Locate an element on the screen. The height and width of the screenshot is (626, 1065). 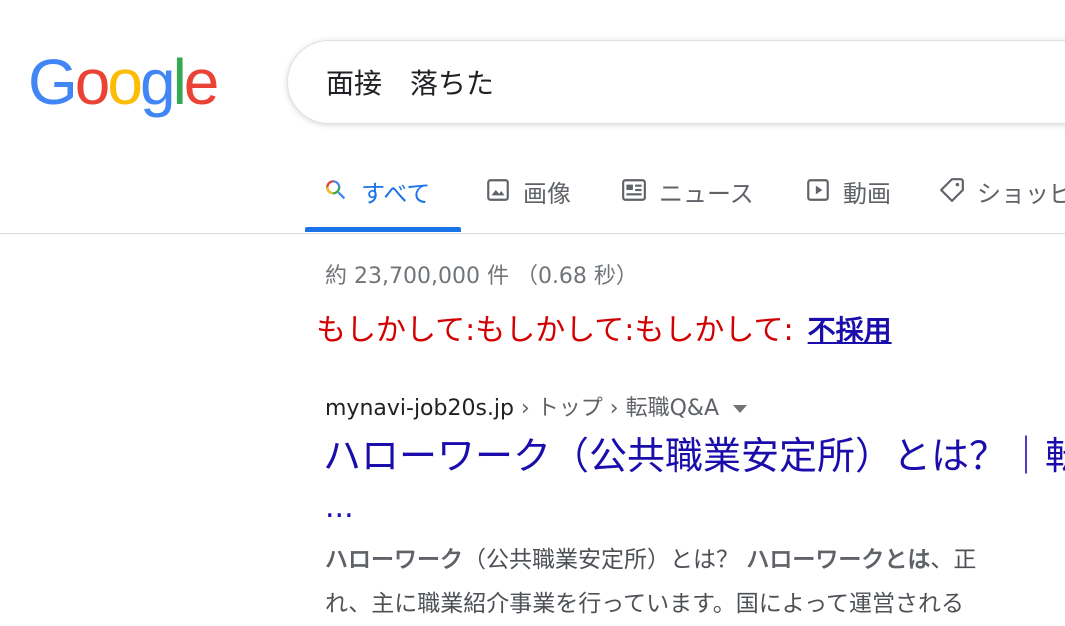
search-box is located at coordinates (676, 82).